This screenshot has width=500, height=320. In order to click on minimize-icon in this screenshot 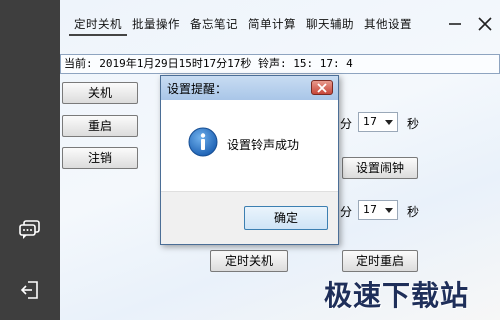, I will do `click(455, 24)`.